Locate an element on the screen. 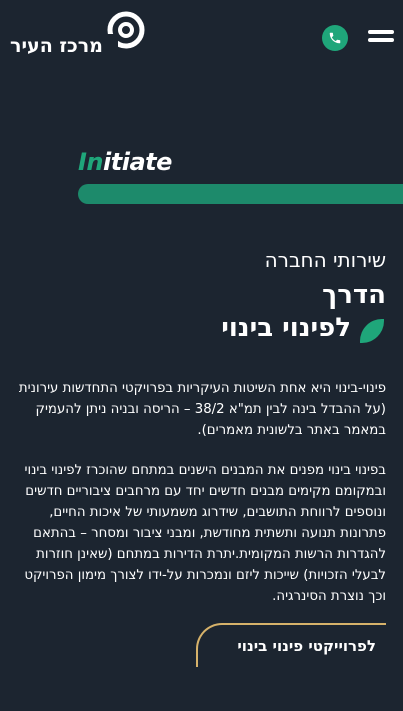 The image size is (403, 711). projects-cta-button: לפרוייקטי פינוי בינוי is located at coordinates (291, 645).